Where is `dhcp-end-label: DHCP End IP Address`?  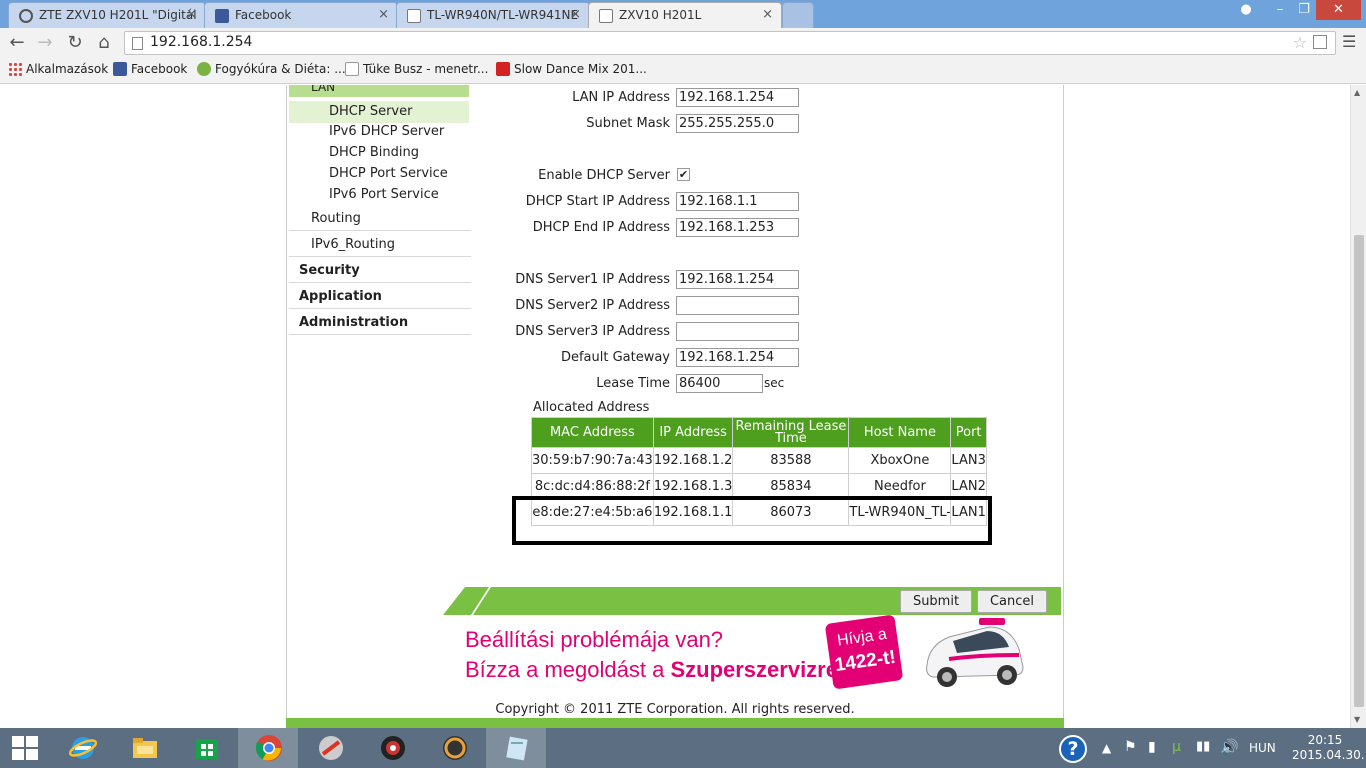
dhcp-end-label: DHCP End IP Address is located at coordinates (601, 227).